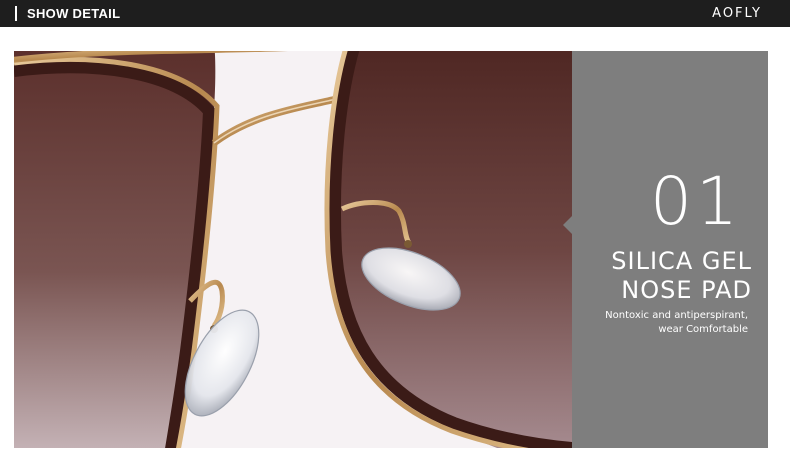  What do you see at coordinates (676, 315) in the screenshot?
I see `feature-description-line1: Nontoxic and antiperspirant,` at bounding box center [676, 315].